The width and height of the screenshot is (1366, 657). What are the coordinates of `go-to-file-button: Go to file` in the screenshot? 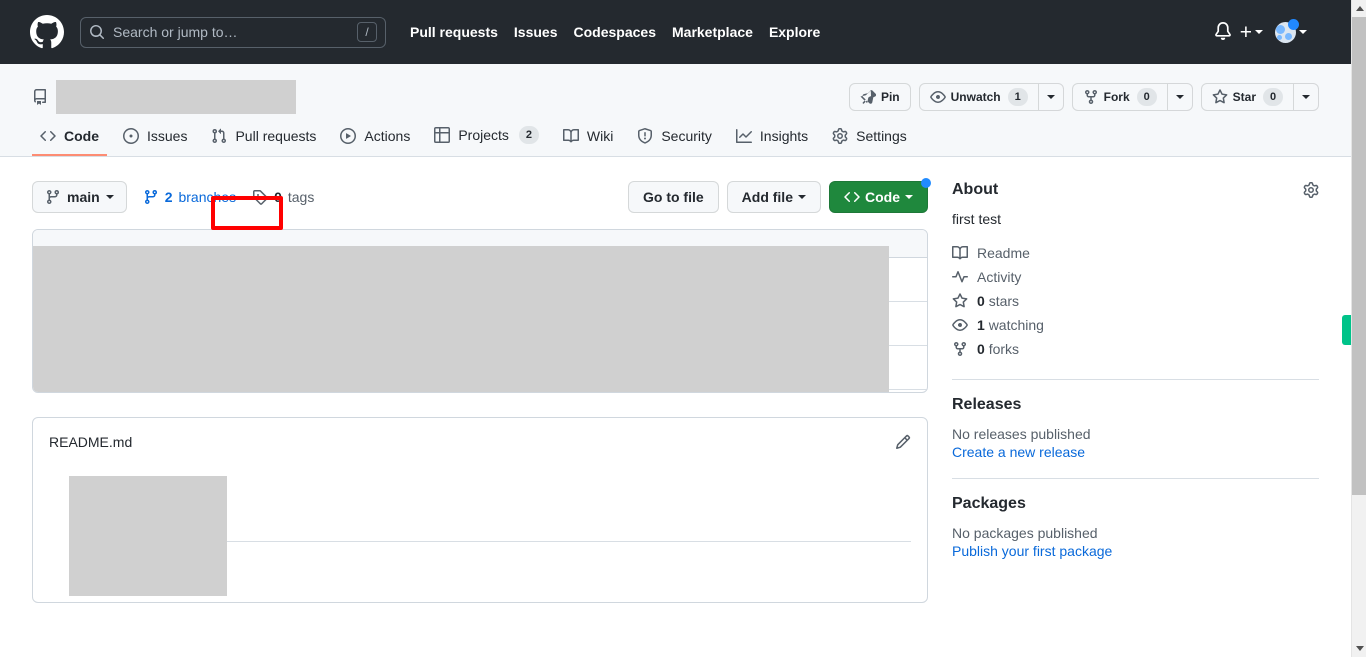 It's located at (673, 197).